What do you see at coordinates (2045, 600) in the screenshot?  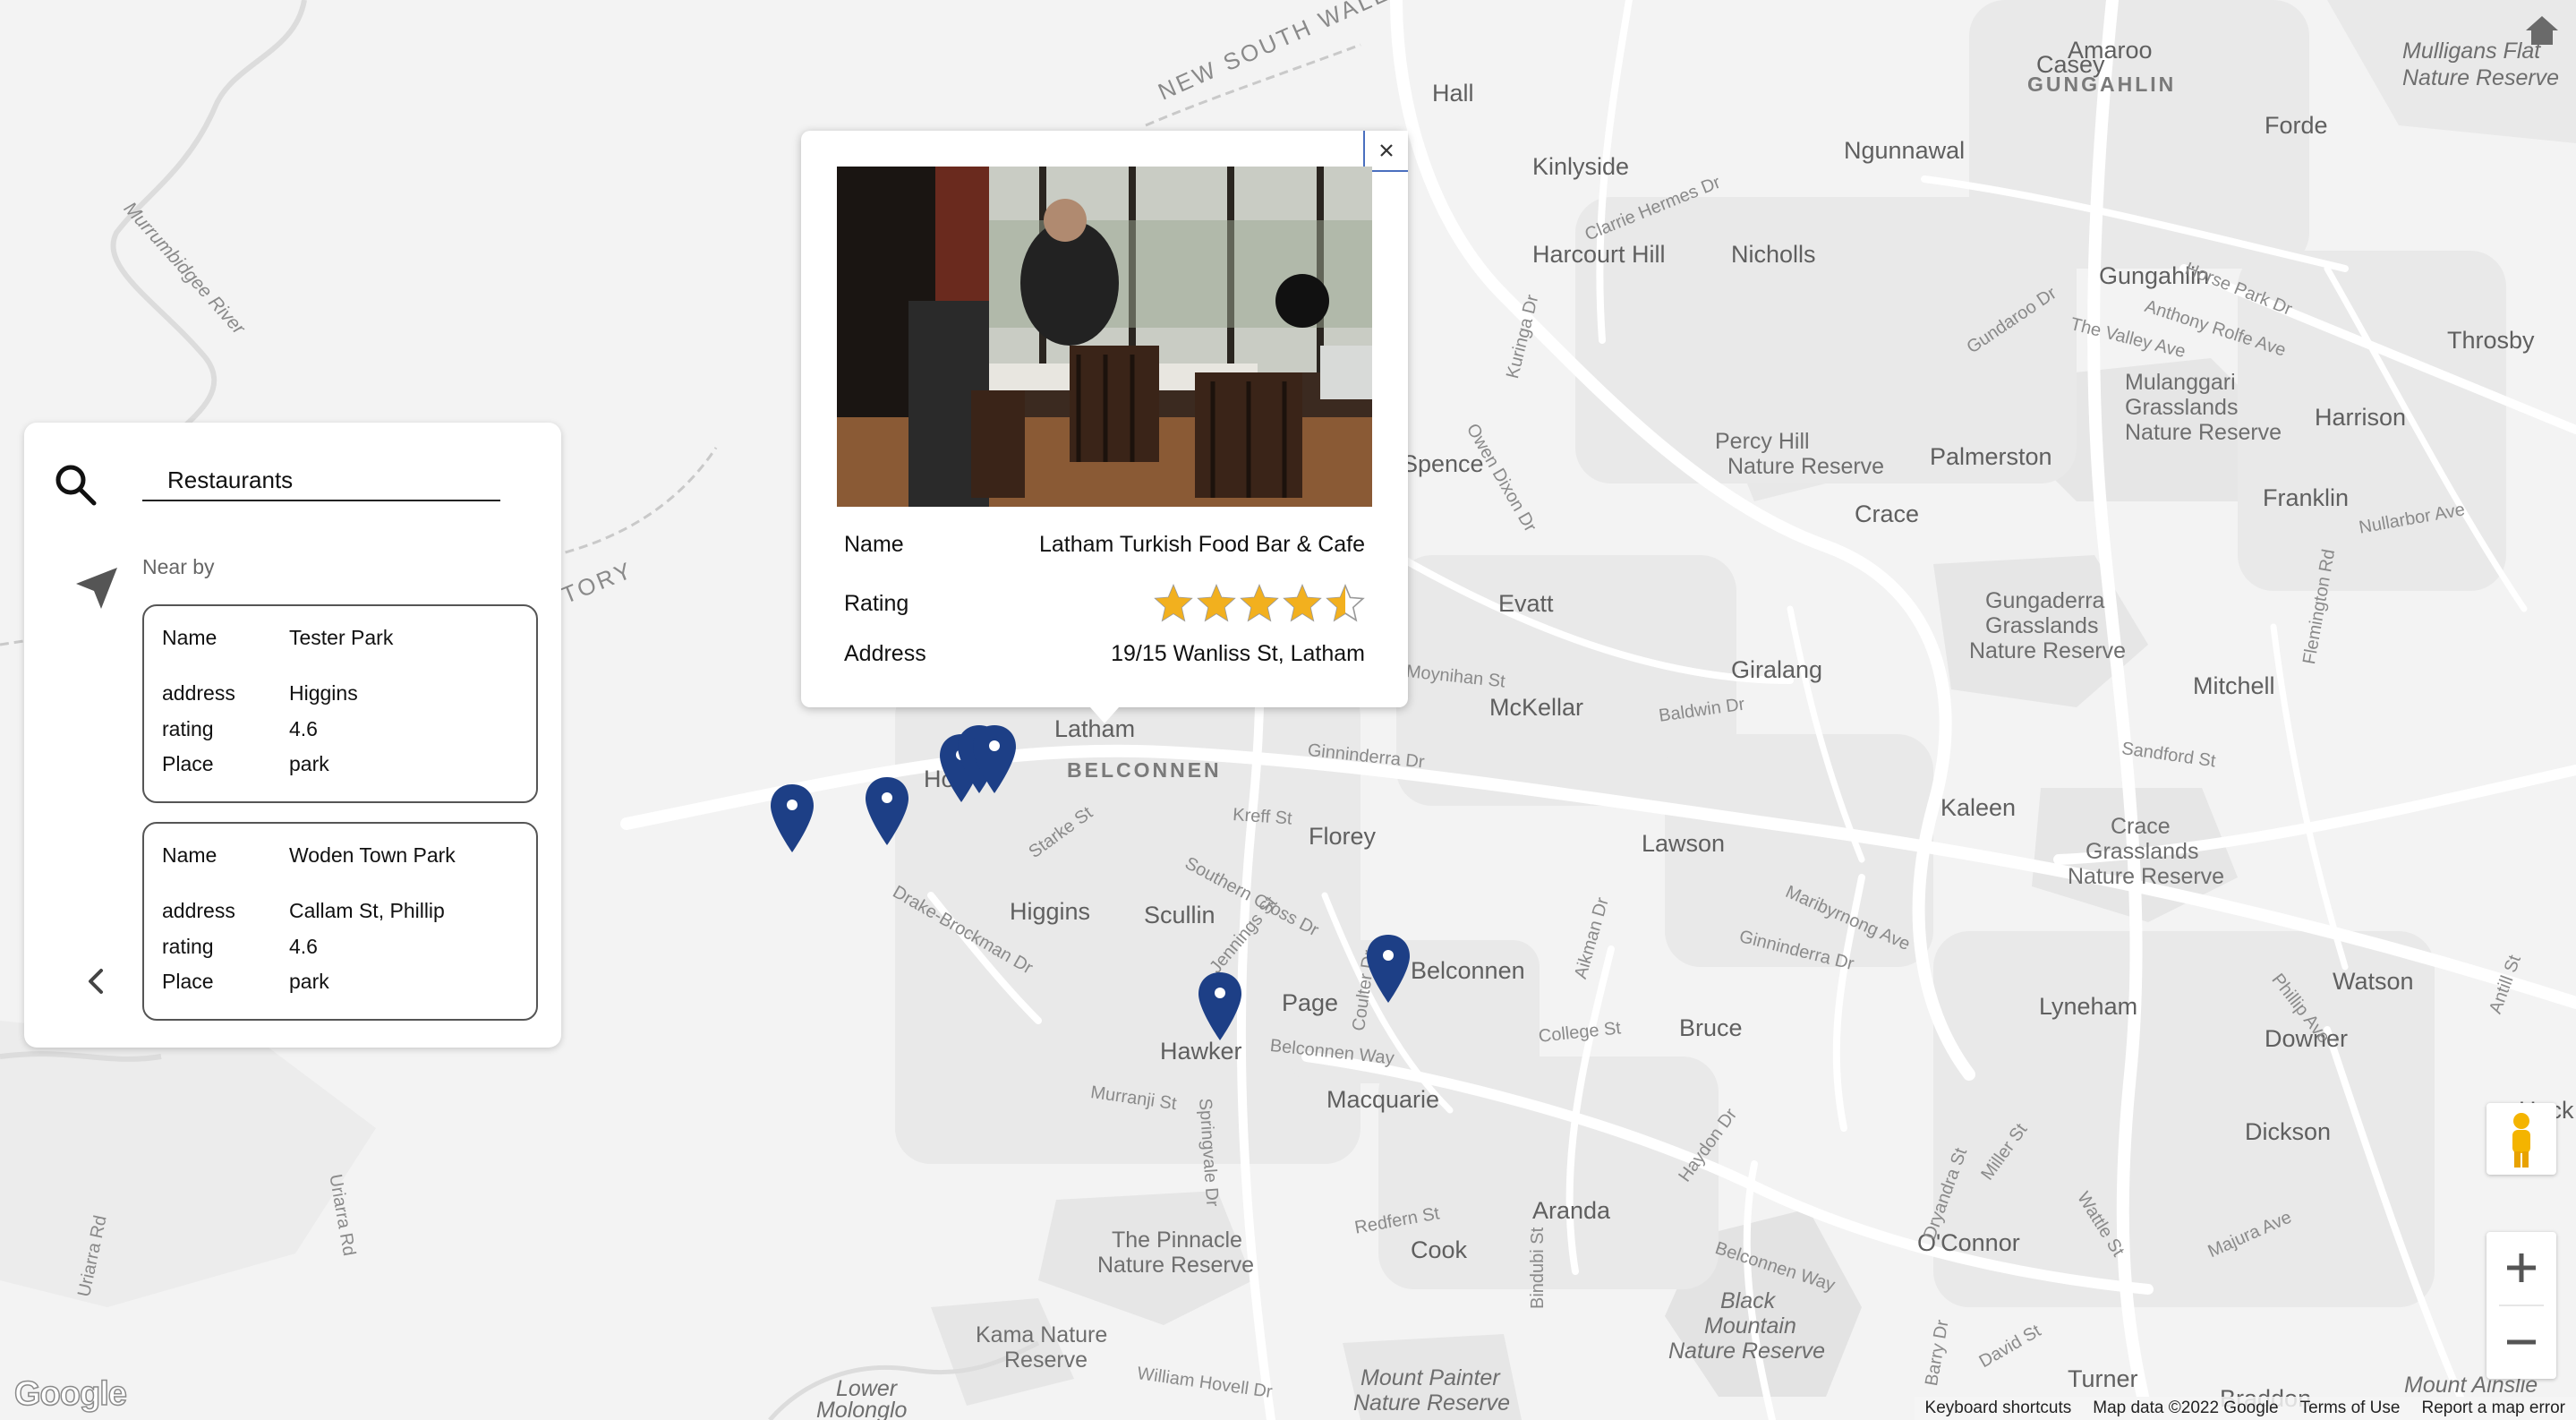 I see `reserve-label-gungaderra-1: Gungaderra` at bounding box center [2045, 600].